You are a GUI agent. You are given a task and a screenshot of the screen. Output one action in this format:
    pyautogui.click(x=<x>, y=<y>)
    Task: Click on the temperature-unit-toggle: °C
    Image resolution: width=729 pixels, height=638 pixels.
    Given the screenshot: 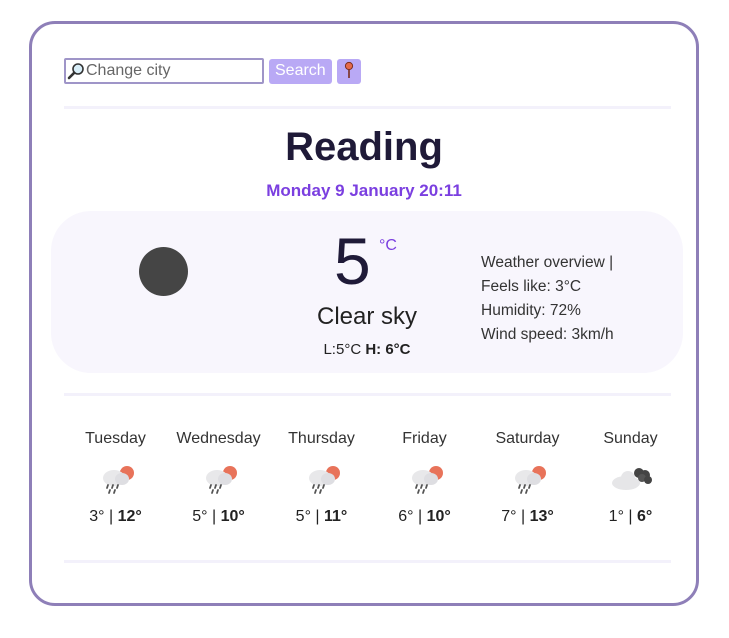 What is the action you would take?
    pyautogui.click(x=388, y=246)
    